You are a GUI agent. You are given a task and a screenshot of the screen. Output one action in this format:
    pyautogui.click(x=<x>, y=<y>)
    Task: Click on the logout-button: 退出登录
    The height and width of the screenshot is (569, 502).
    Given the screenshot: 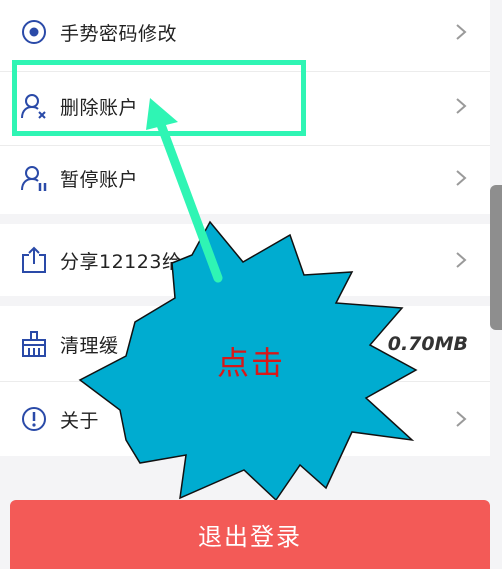 What is the action you would take?
    pyautogui.click(x=250, y=534)
    